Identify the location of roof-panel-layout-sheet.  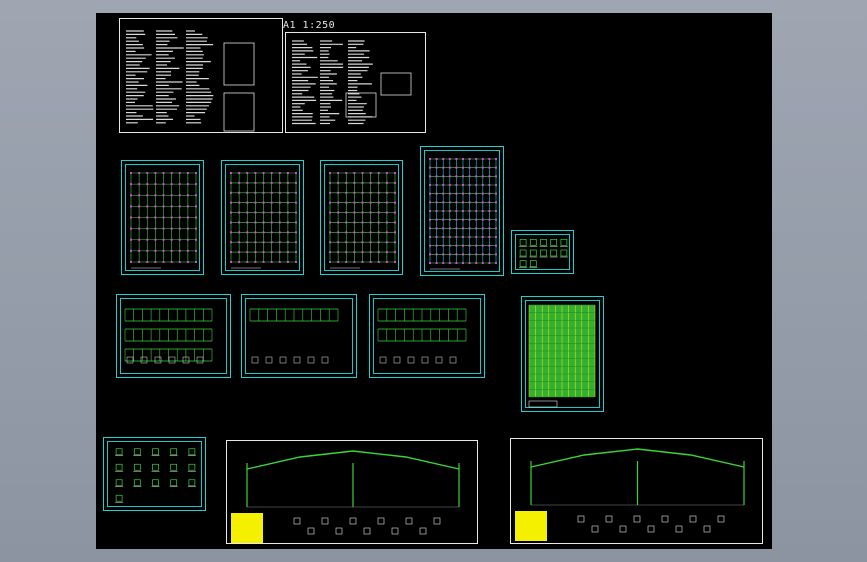
(562, 354).